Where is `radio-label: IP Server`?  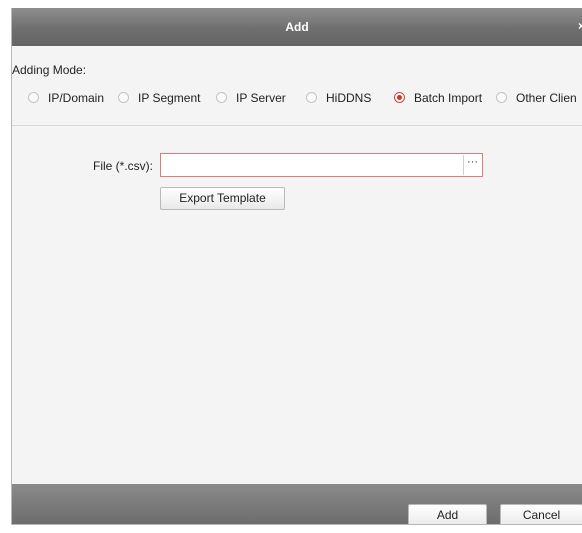 radio-label: IP Server is located at coordinates (261, 98).